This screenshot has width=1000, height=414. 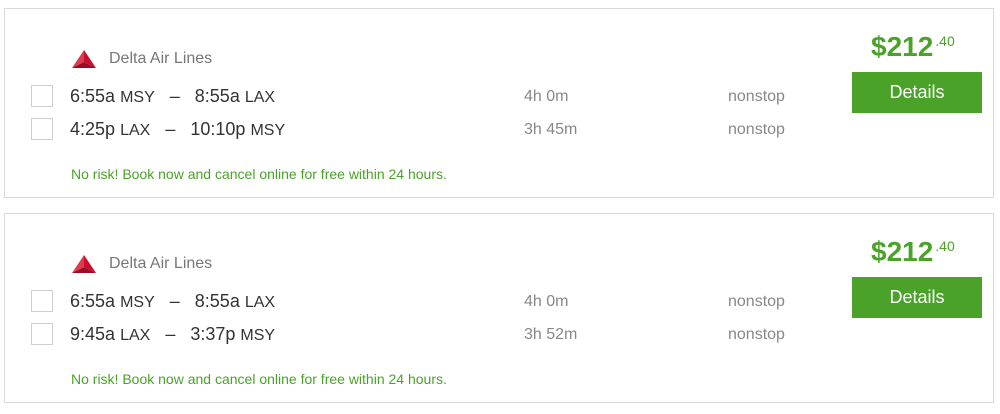 I want to click on arrive-time: 10:10p, so click(x=218, y=129).